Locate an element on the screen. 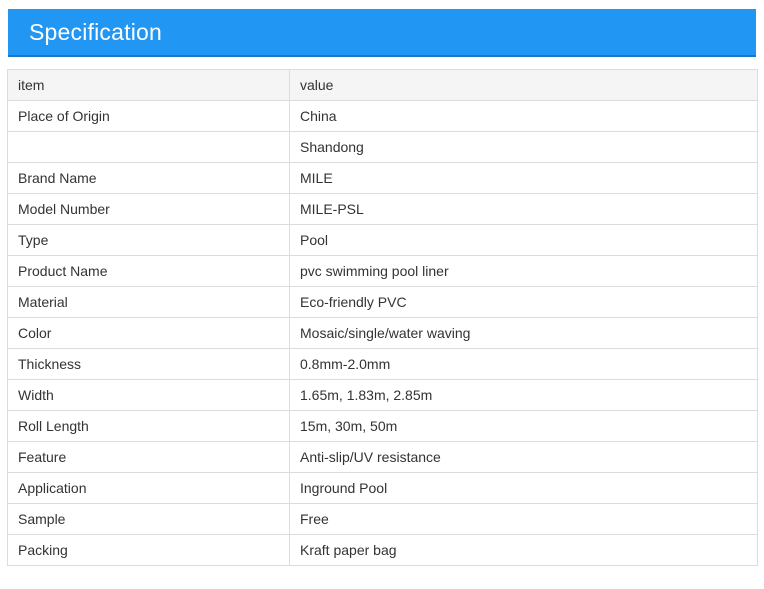  table-row: Shandong is located at coordinates (382, 147).